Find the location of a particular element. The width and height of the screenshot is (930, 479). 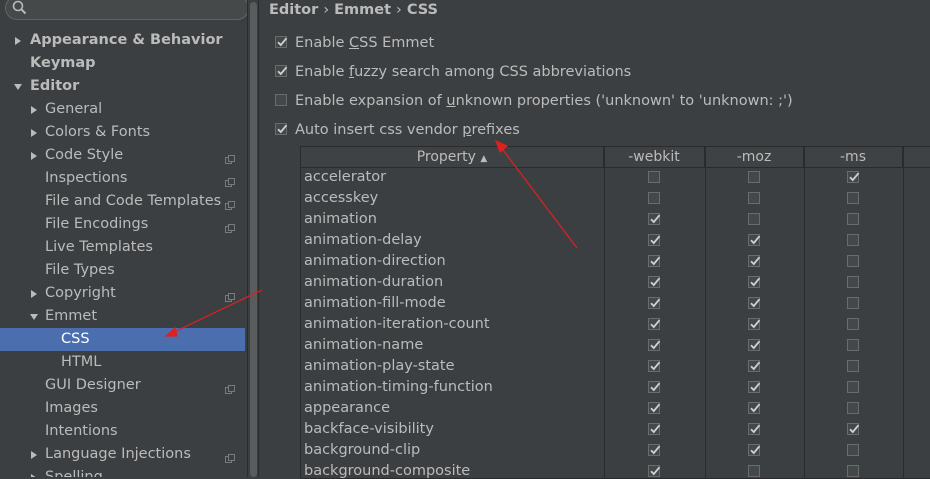

settings-search-input is located at coordinates (126, 10).